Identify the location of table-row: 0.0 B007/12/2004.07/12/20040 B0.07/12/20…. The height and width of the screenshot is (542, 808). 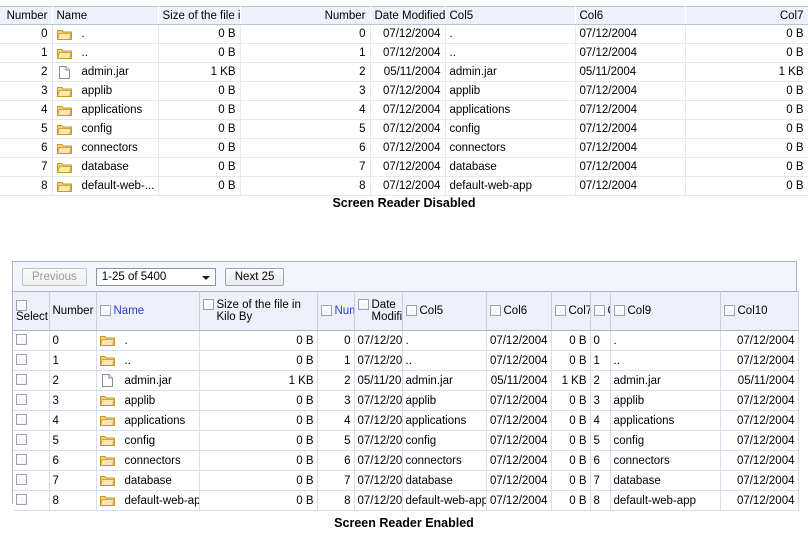
(406, 340).